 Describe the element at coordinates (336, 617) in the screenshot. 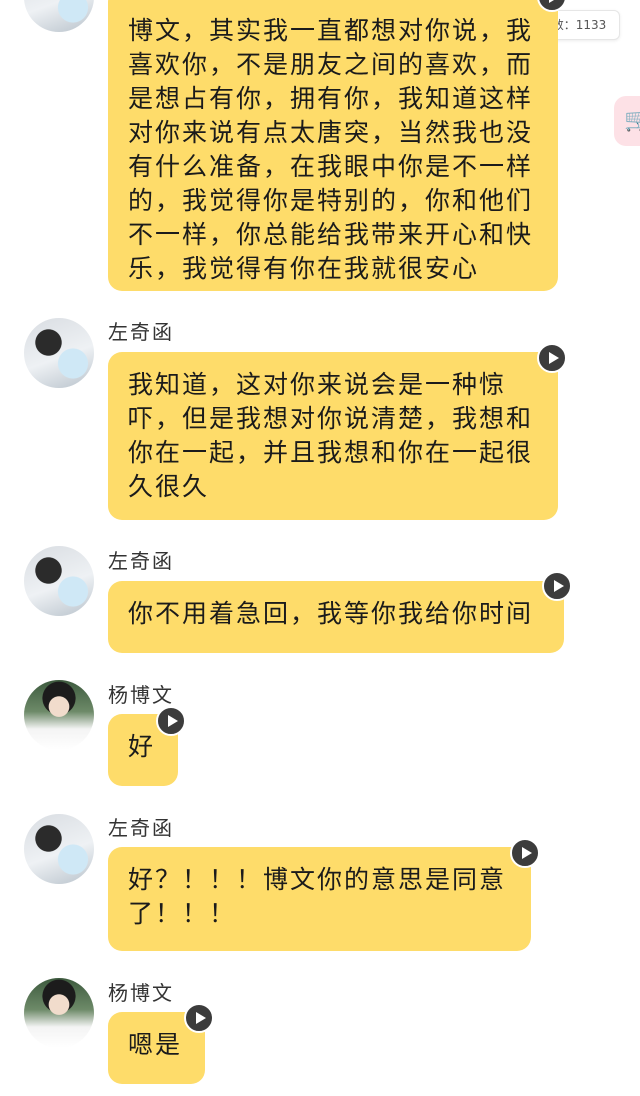

I see `message-bubble: 你不用着急回，我等你我给你时间` at that location.